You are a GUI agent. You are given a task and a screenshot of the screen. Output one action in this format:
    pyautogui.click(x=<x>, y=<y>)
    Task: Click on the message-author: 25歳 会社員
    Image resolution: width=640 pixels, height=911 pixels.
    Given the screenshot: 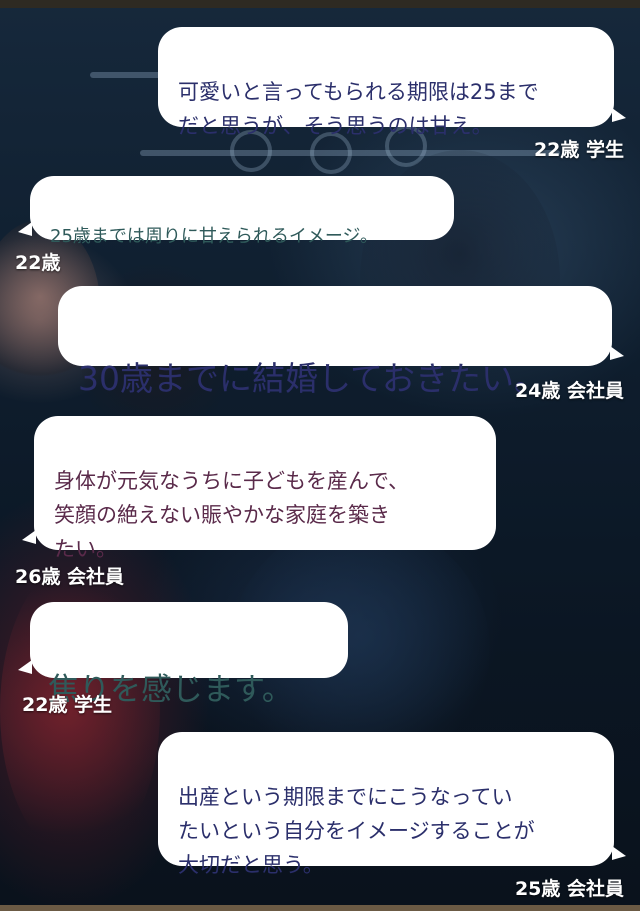 What is the action you would take?
    pyautogui.click(x=569, y=889)
    